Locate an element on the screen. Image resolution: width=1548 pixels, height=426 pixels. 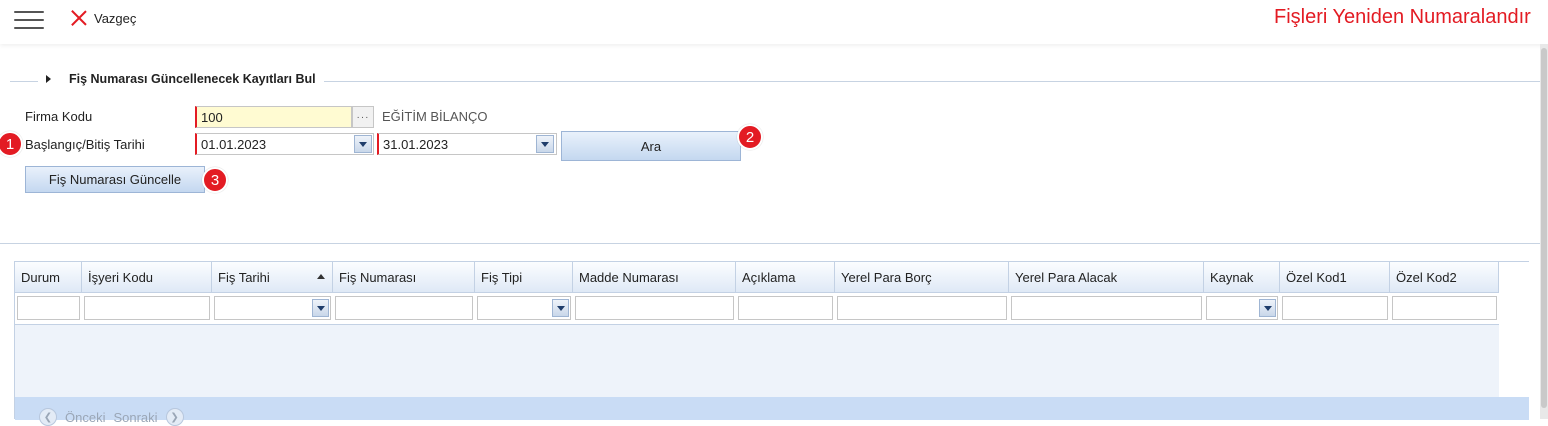
filter-input-isyeri-kodu is located at coordinates (147, 308).